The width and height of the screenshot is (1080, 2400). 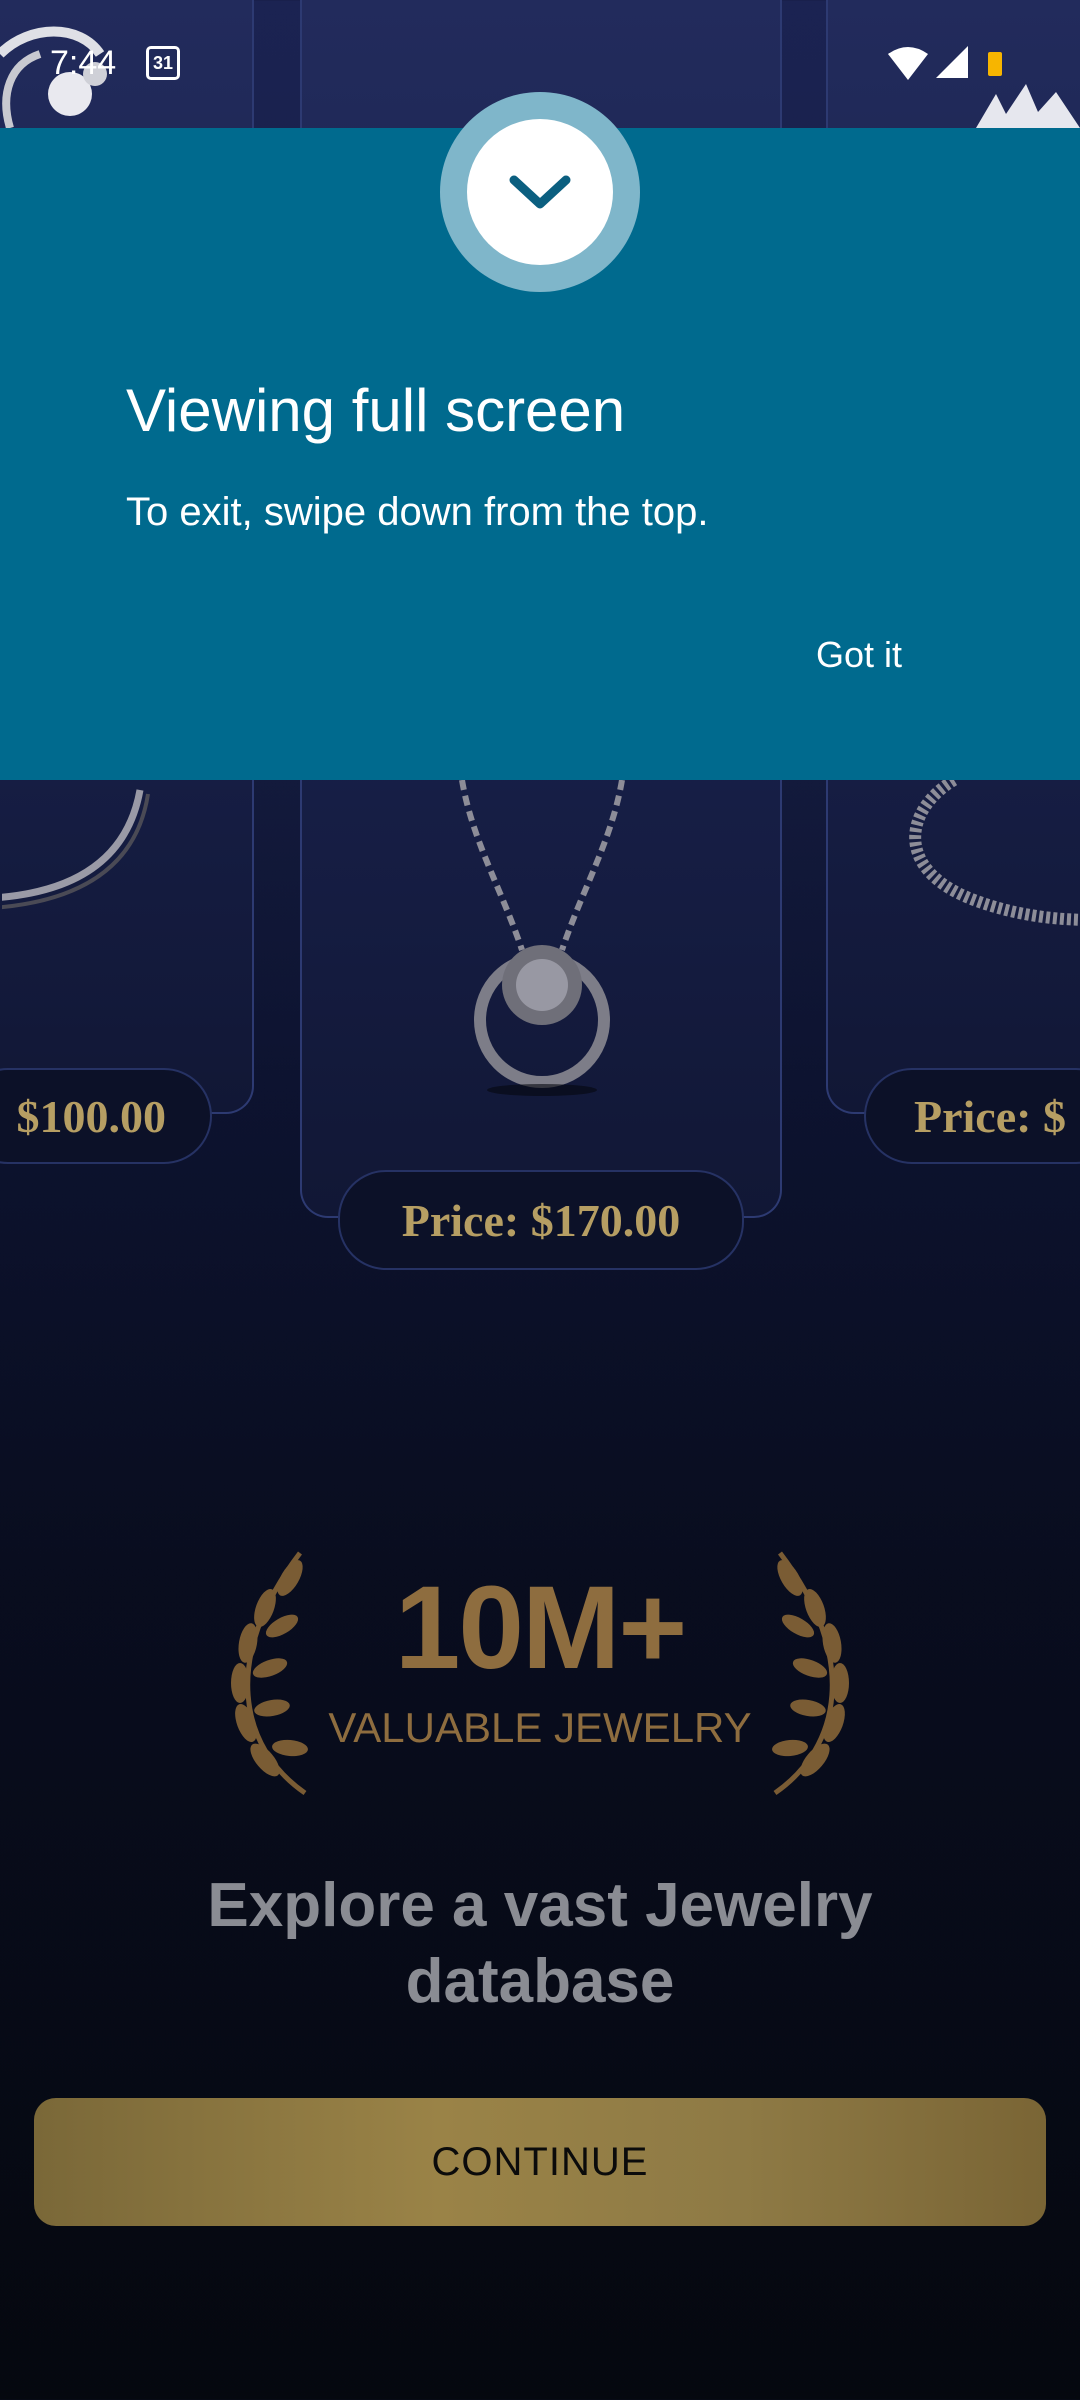 What do you see at coordinates (376, 410) in the screenshot?
I see `banner-title: Viewing full screen` at bounding box center [376, 410].